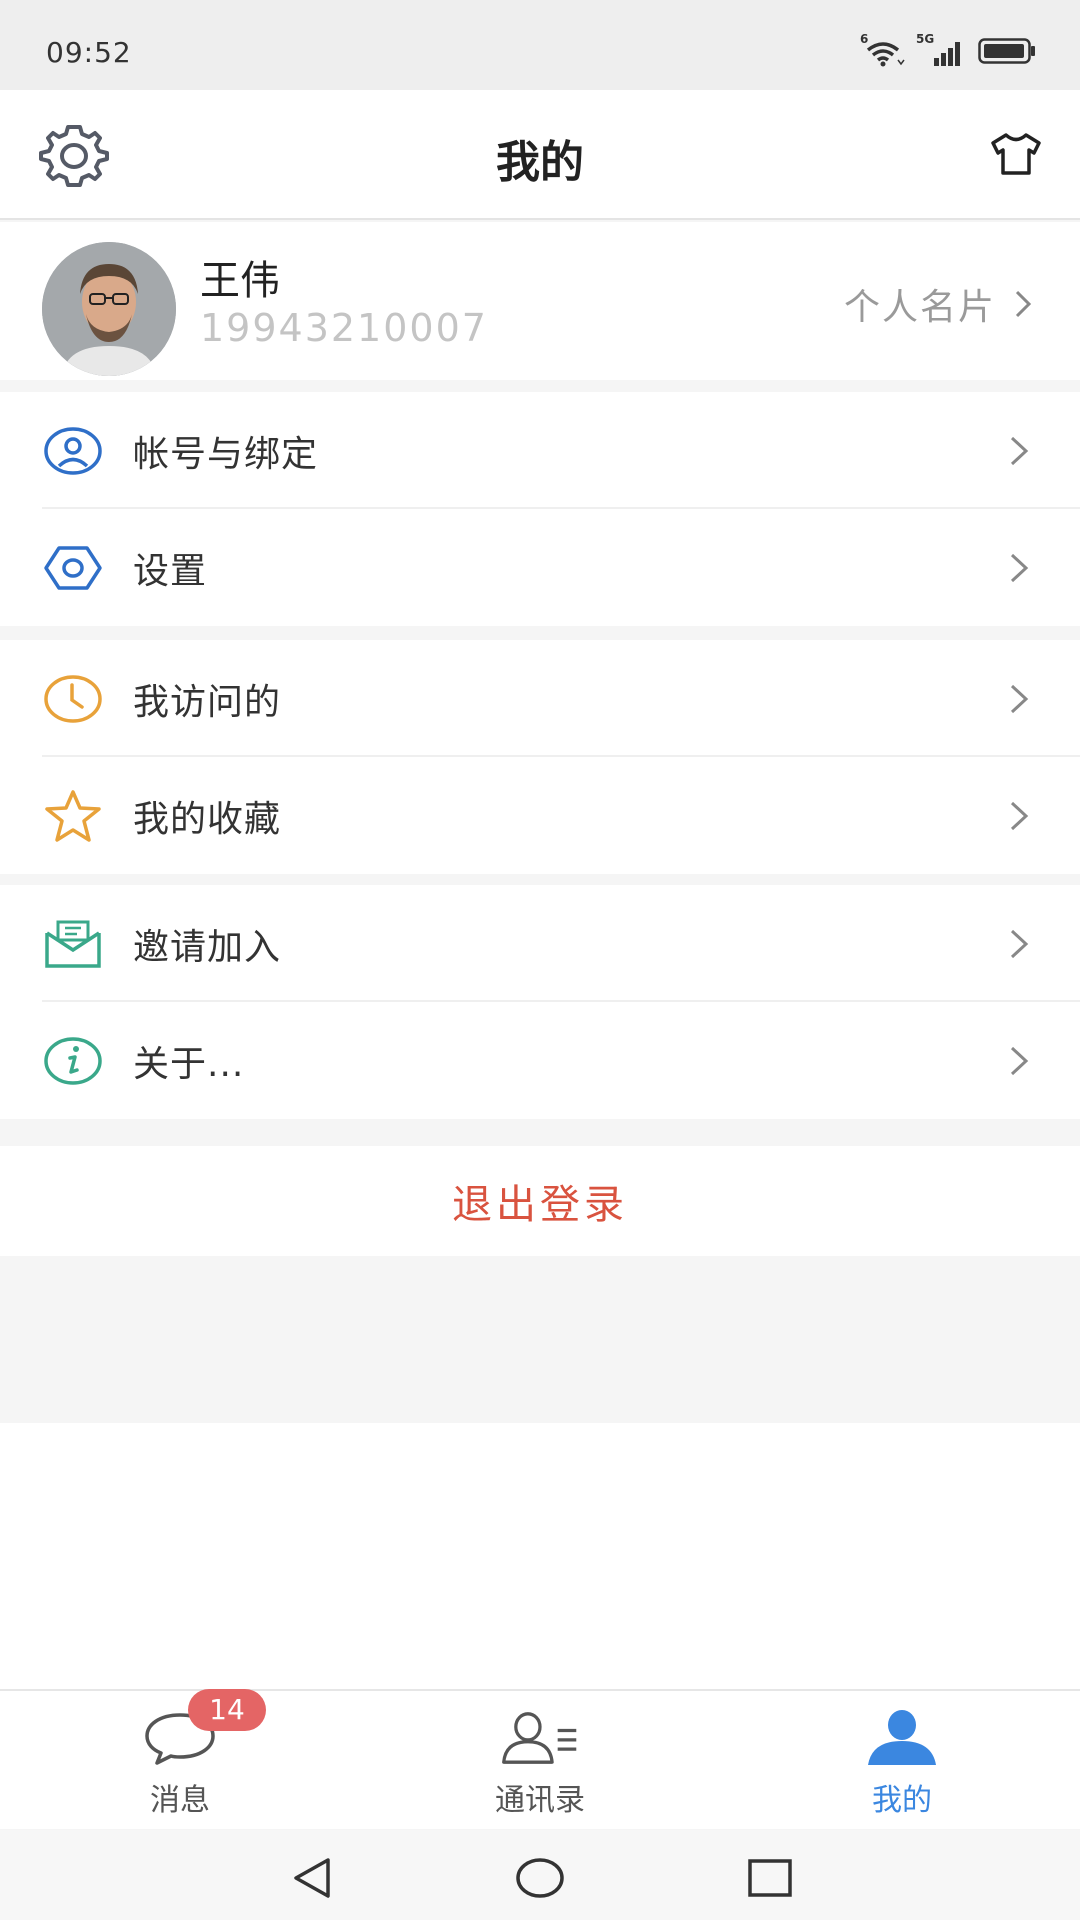 The height and width of the screenshot is (1920, 1080). I want to click on menu-group-activity: 我访问的 我的收藏, so click(540, 757).